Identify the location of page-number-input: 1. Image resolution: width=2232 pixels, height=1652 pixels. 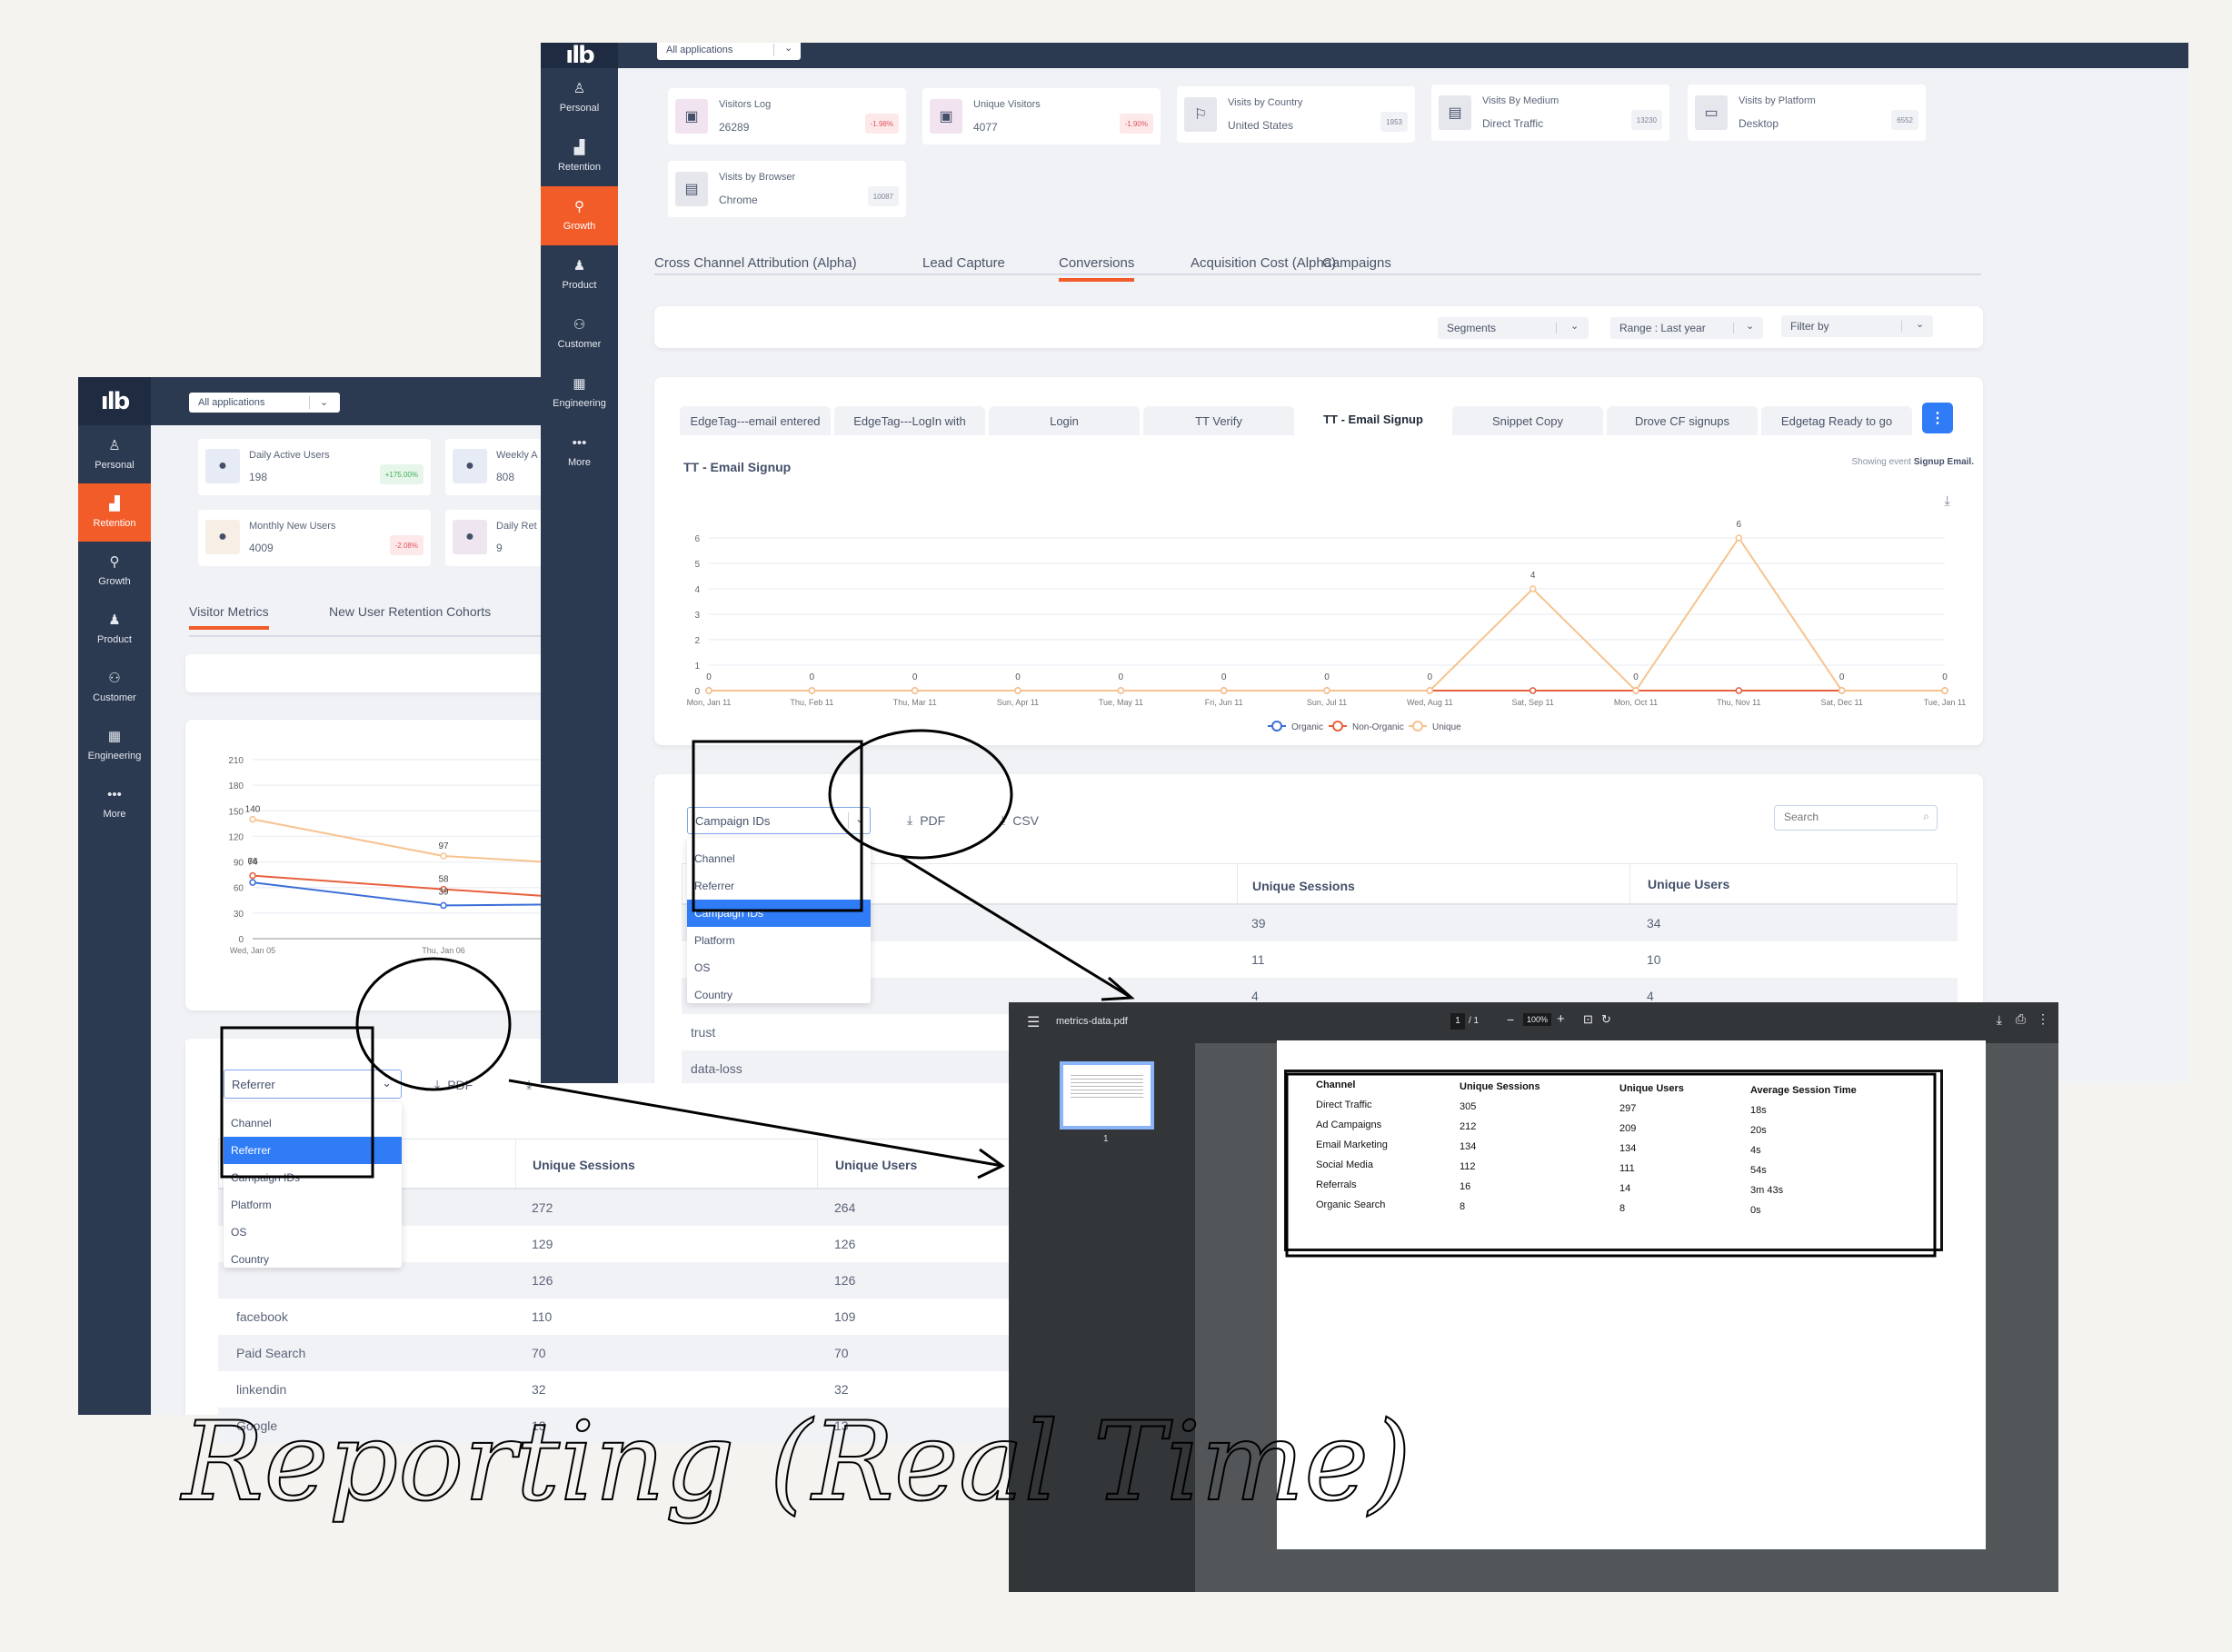
(1457, 1021).